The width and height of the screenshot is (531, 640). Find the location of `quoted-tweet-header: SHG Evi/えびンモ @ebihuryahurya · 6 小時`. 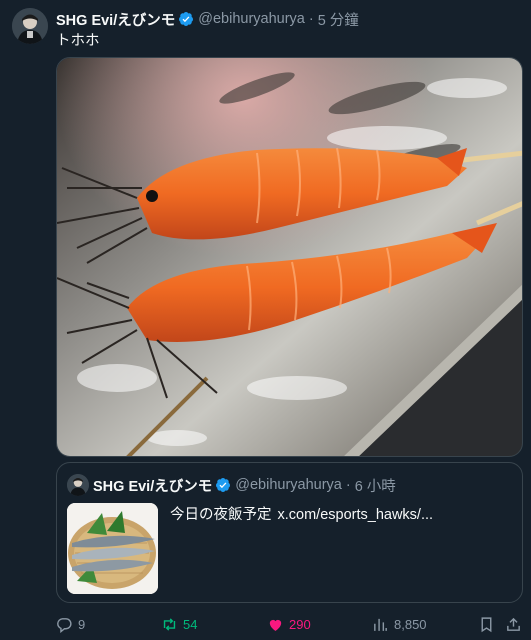

quoted-tweet-header: SHG Evi/えびンモ @ebihuryahurya · 6 小時 is located at coordinates (303, 485).